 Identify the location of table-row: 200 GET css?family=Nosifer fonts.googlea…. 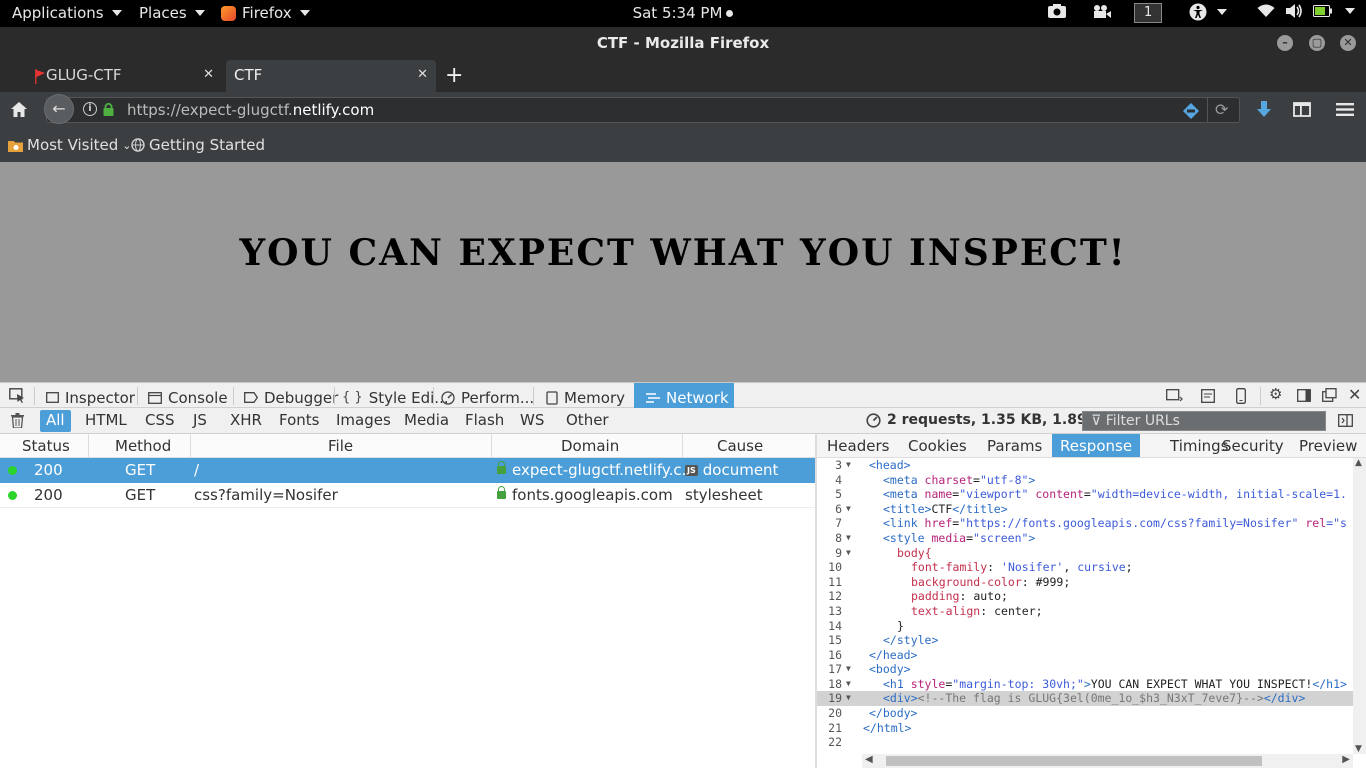
(407, 495).